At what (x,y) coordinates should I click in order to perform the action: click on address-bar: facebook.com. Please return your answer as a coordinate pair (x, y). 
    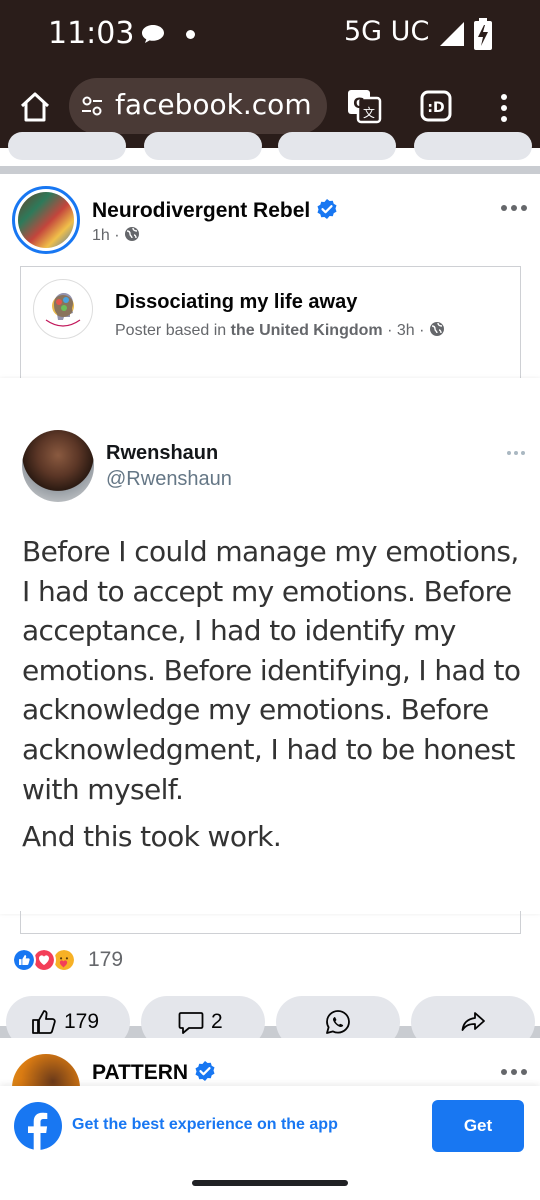
    Looking at the image, I should click on (198, 106).